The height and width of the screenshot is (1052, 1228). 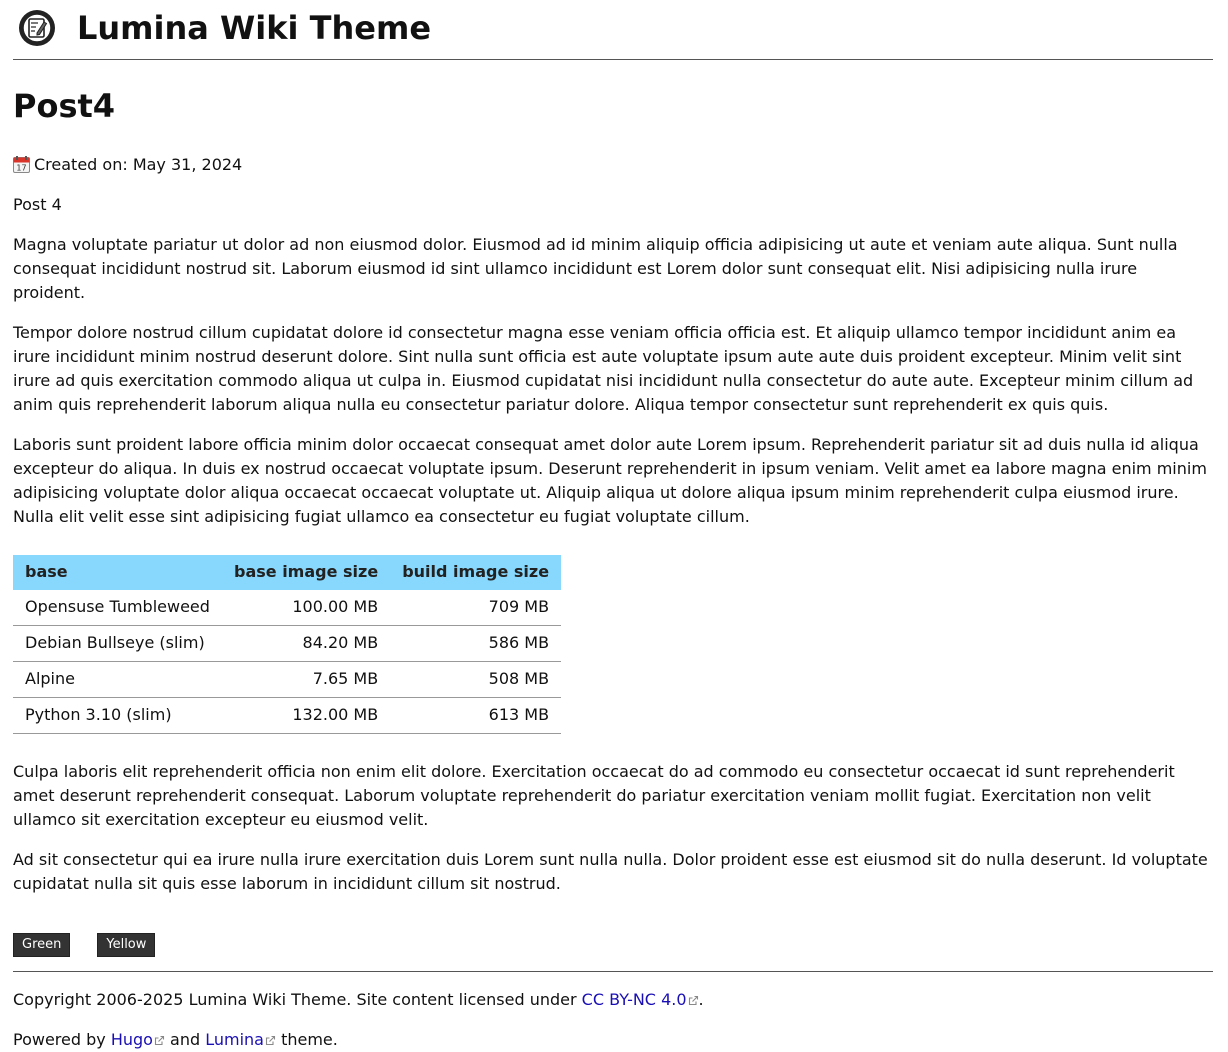 I want to click on table-header-row: base base image size build image size, so click(x=287, y=572).